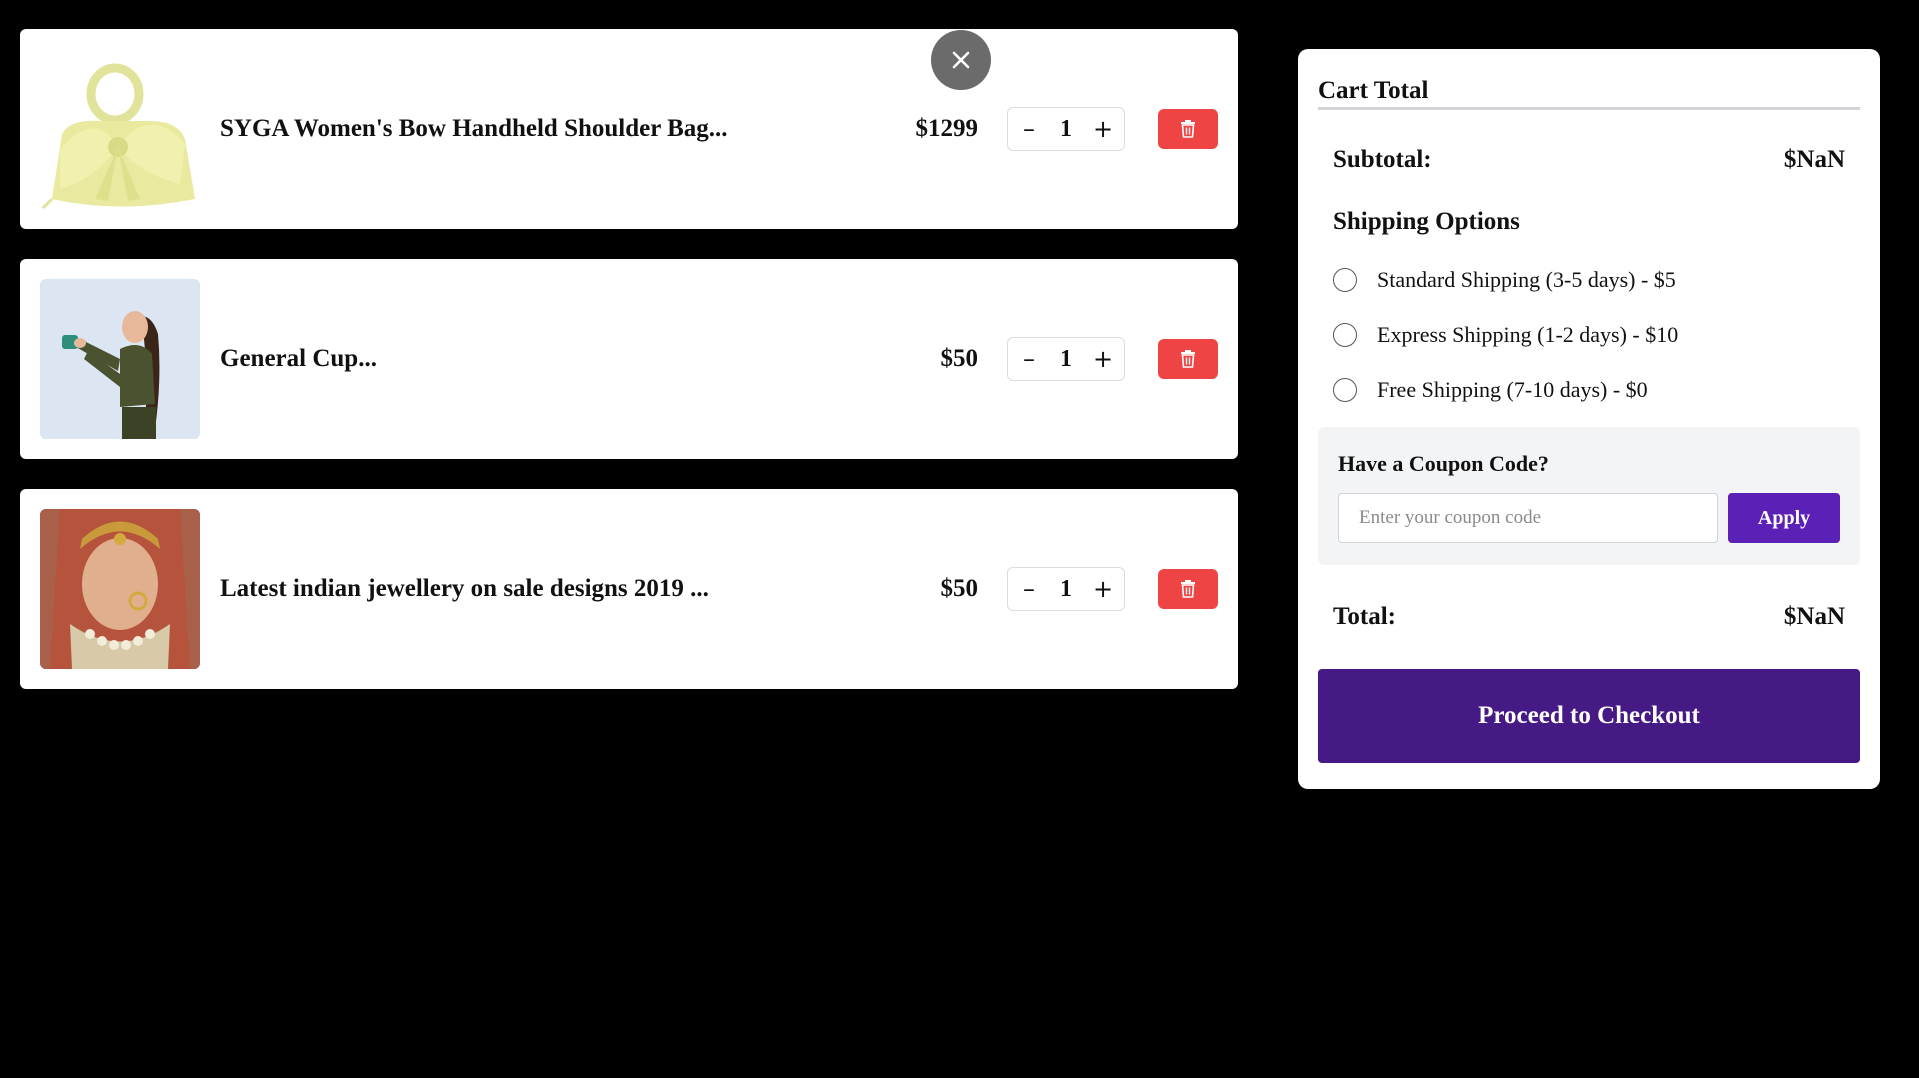  I want to click on shipping-option-standard: Standard Shipping (3-5 days) - $5, so click(1504, 280).